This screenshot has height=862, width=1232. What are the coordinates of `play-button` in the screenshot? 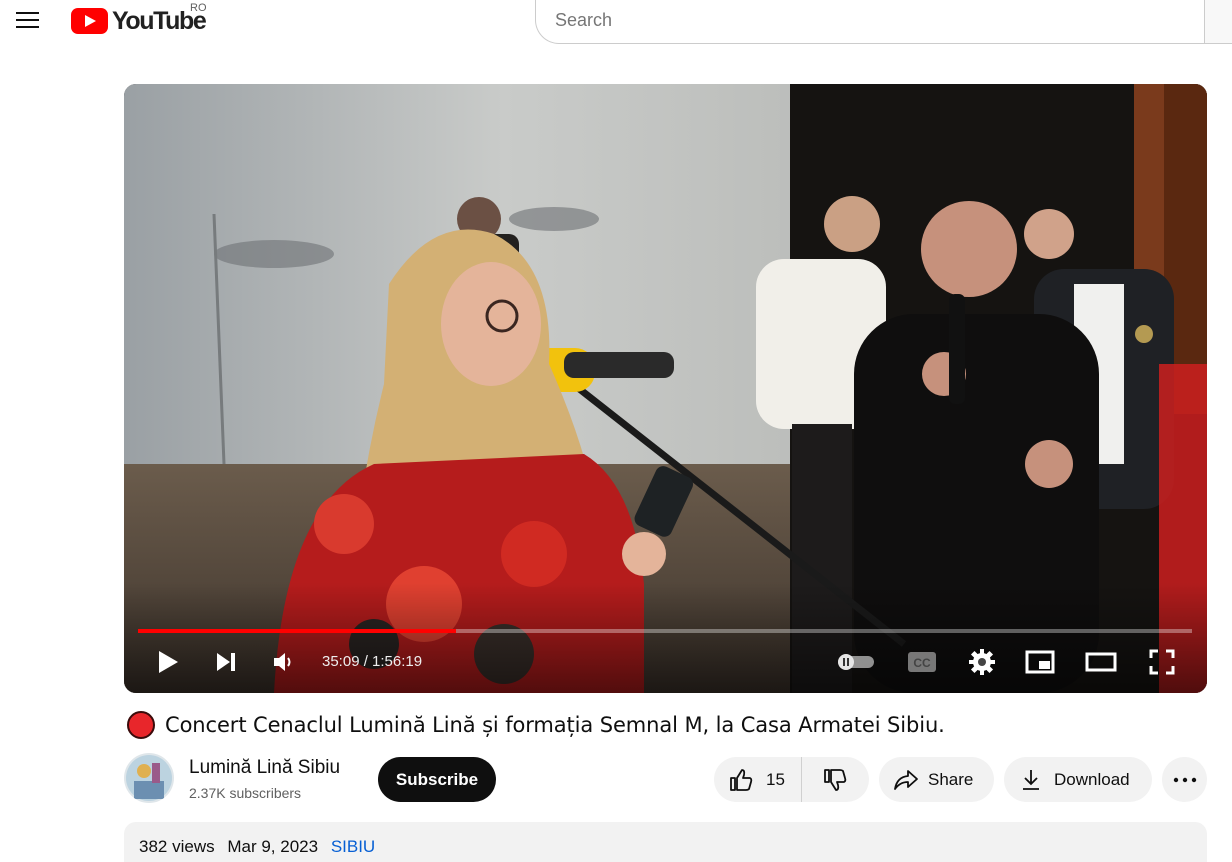 It's located at (168, 662).